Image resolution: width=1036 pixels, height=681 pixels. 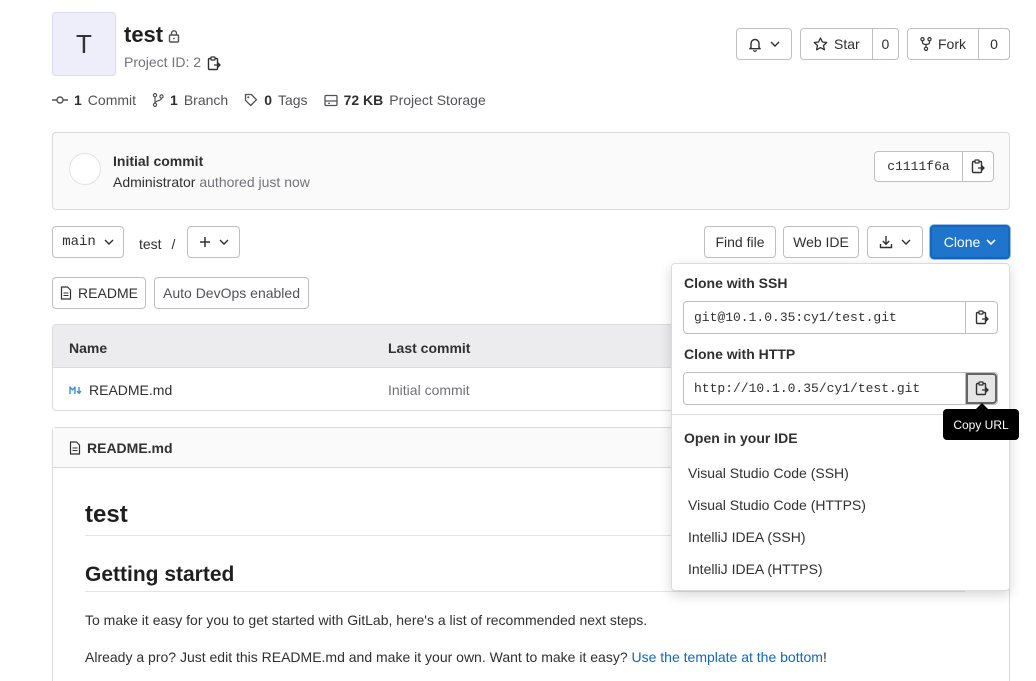 I want to click on copy-id-icon, so click(x=214, y=64).